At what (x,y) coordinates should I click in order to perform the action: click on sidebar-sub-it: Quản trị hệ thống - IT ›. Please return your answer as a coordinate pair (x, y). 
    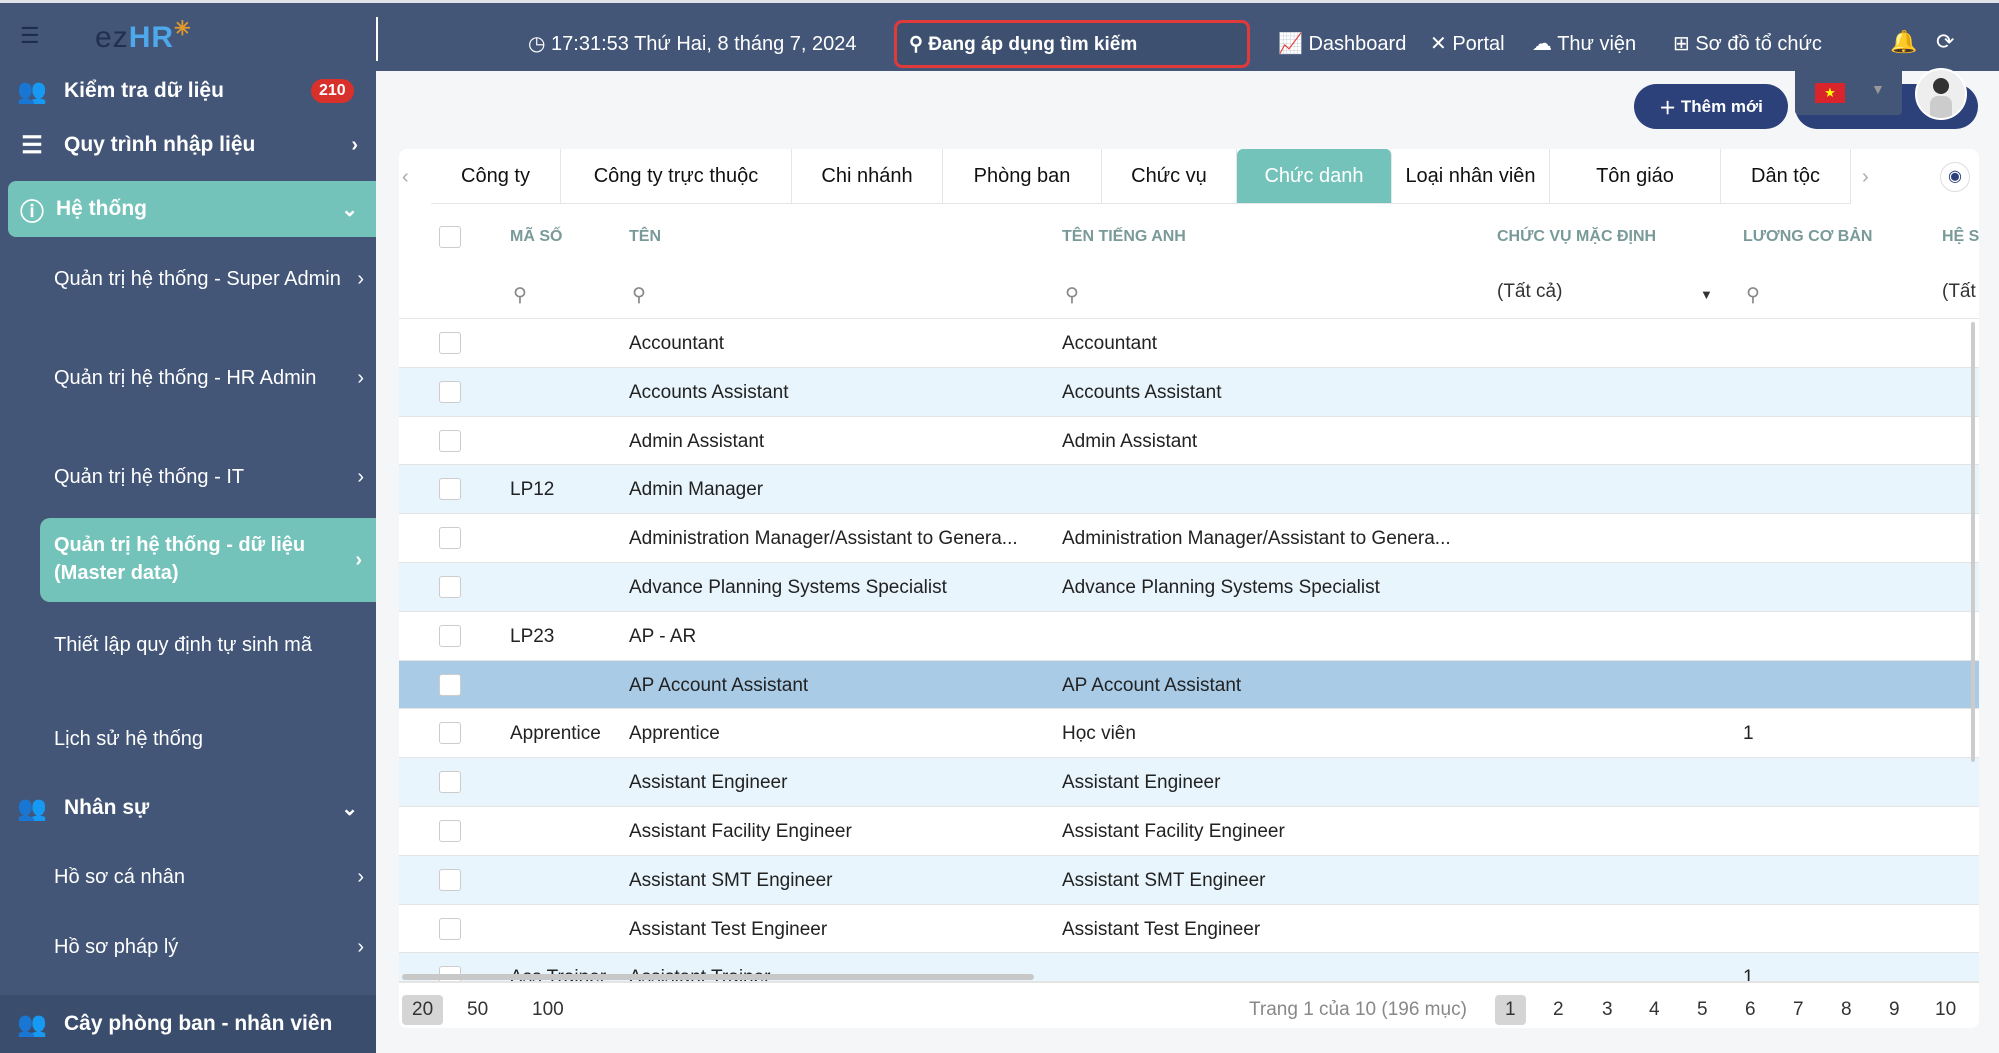
    Looking at the image, I should click on (209, 477).